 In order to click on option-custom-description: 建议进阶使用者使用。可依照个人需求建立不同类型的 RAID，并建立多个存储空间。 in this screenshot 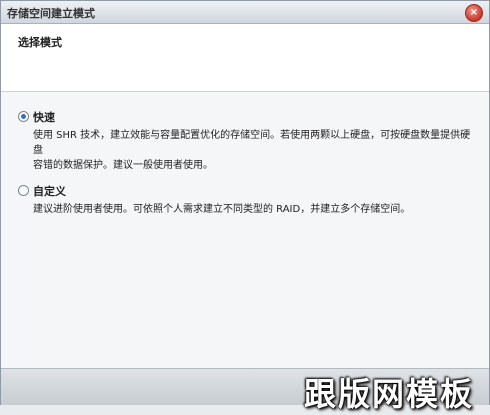, I will do `click(253, 209)`.